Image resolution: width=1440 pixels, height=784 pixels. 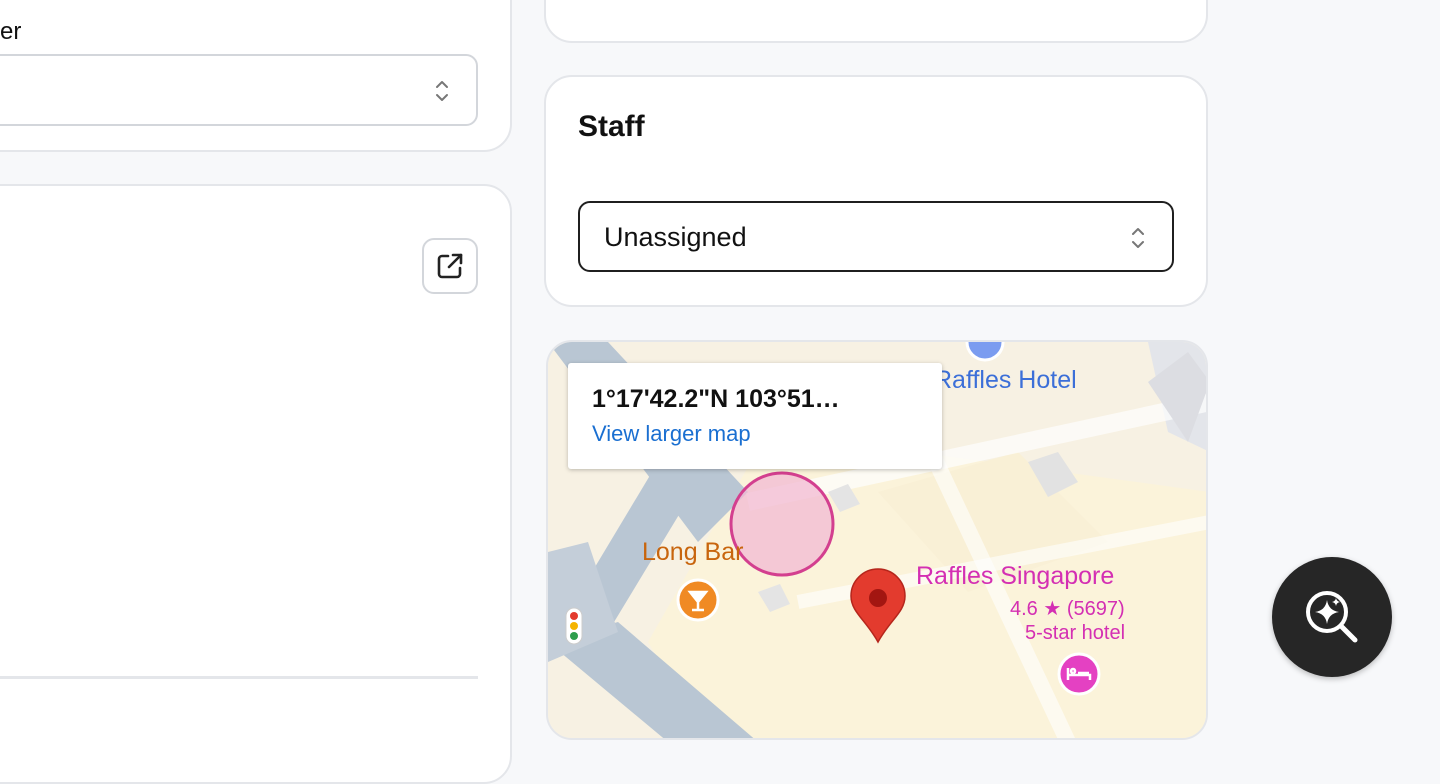 I want to click on external-link-icon, so click(x=450, y=266).